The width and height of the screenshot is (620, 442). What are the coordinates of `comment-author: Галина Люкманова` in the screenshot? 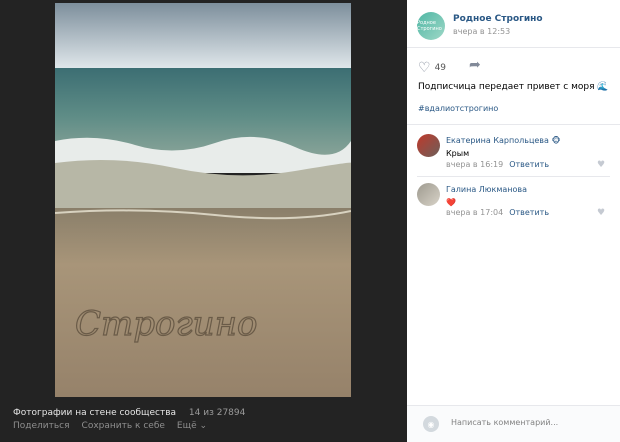 It's located at (486, 189).